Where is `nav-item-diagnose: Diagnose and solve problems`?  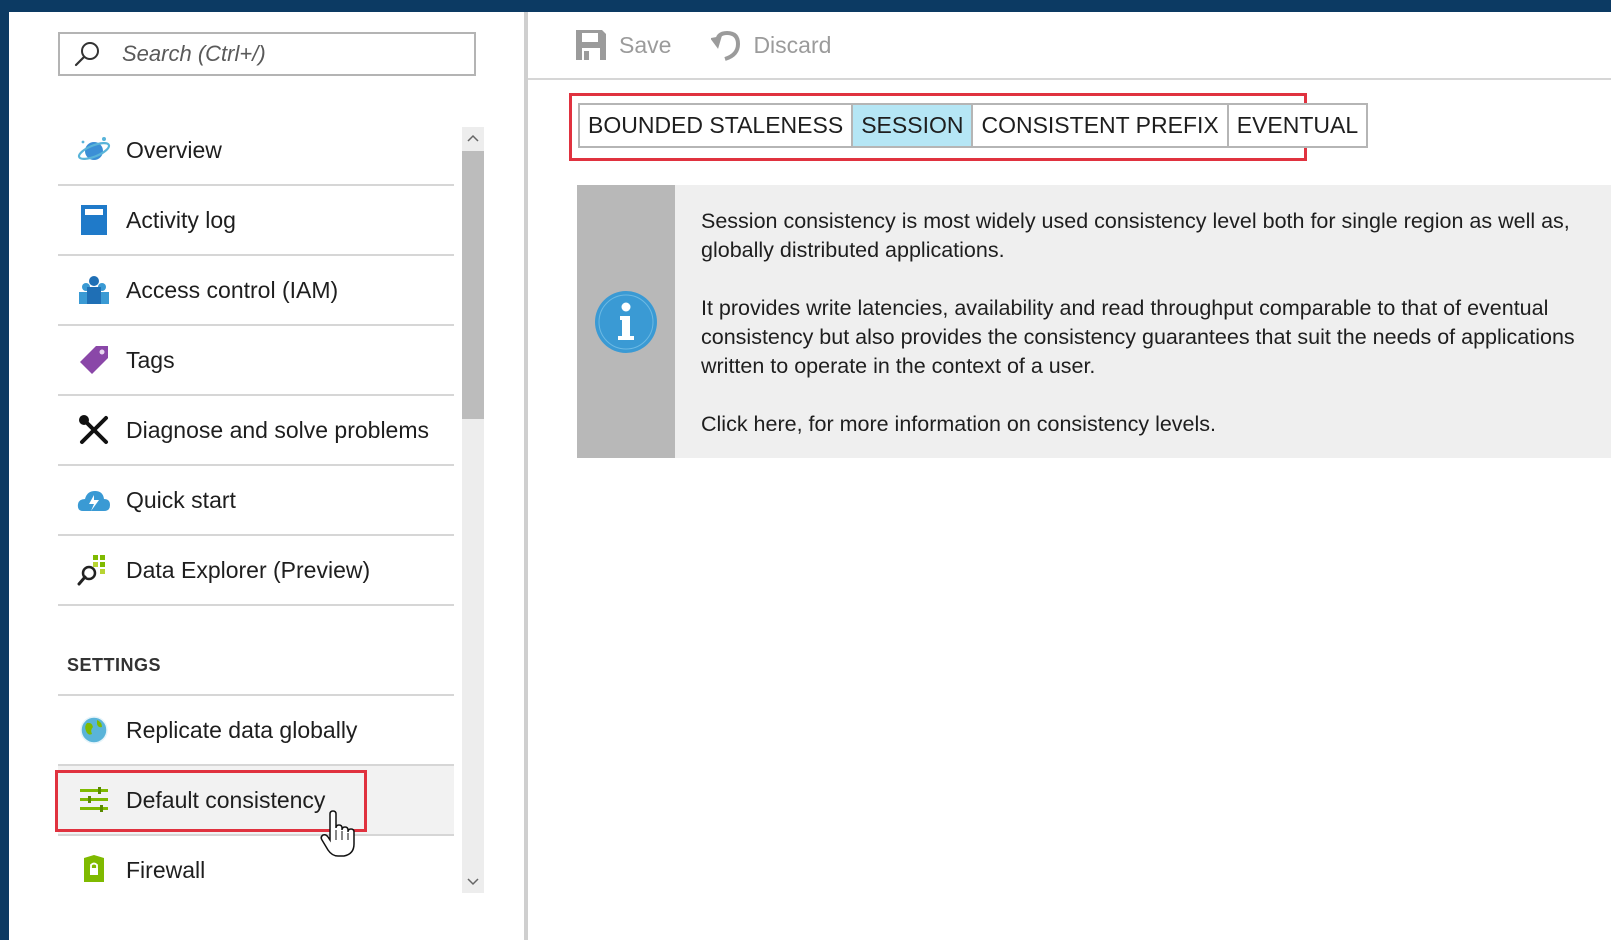
nav-item-diagnose: Diagnose and solve problems is located at coordinates (256, 431).